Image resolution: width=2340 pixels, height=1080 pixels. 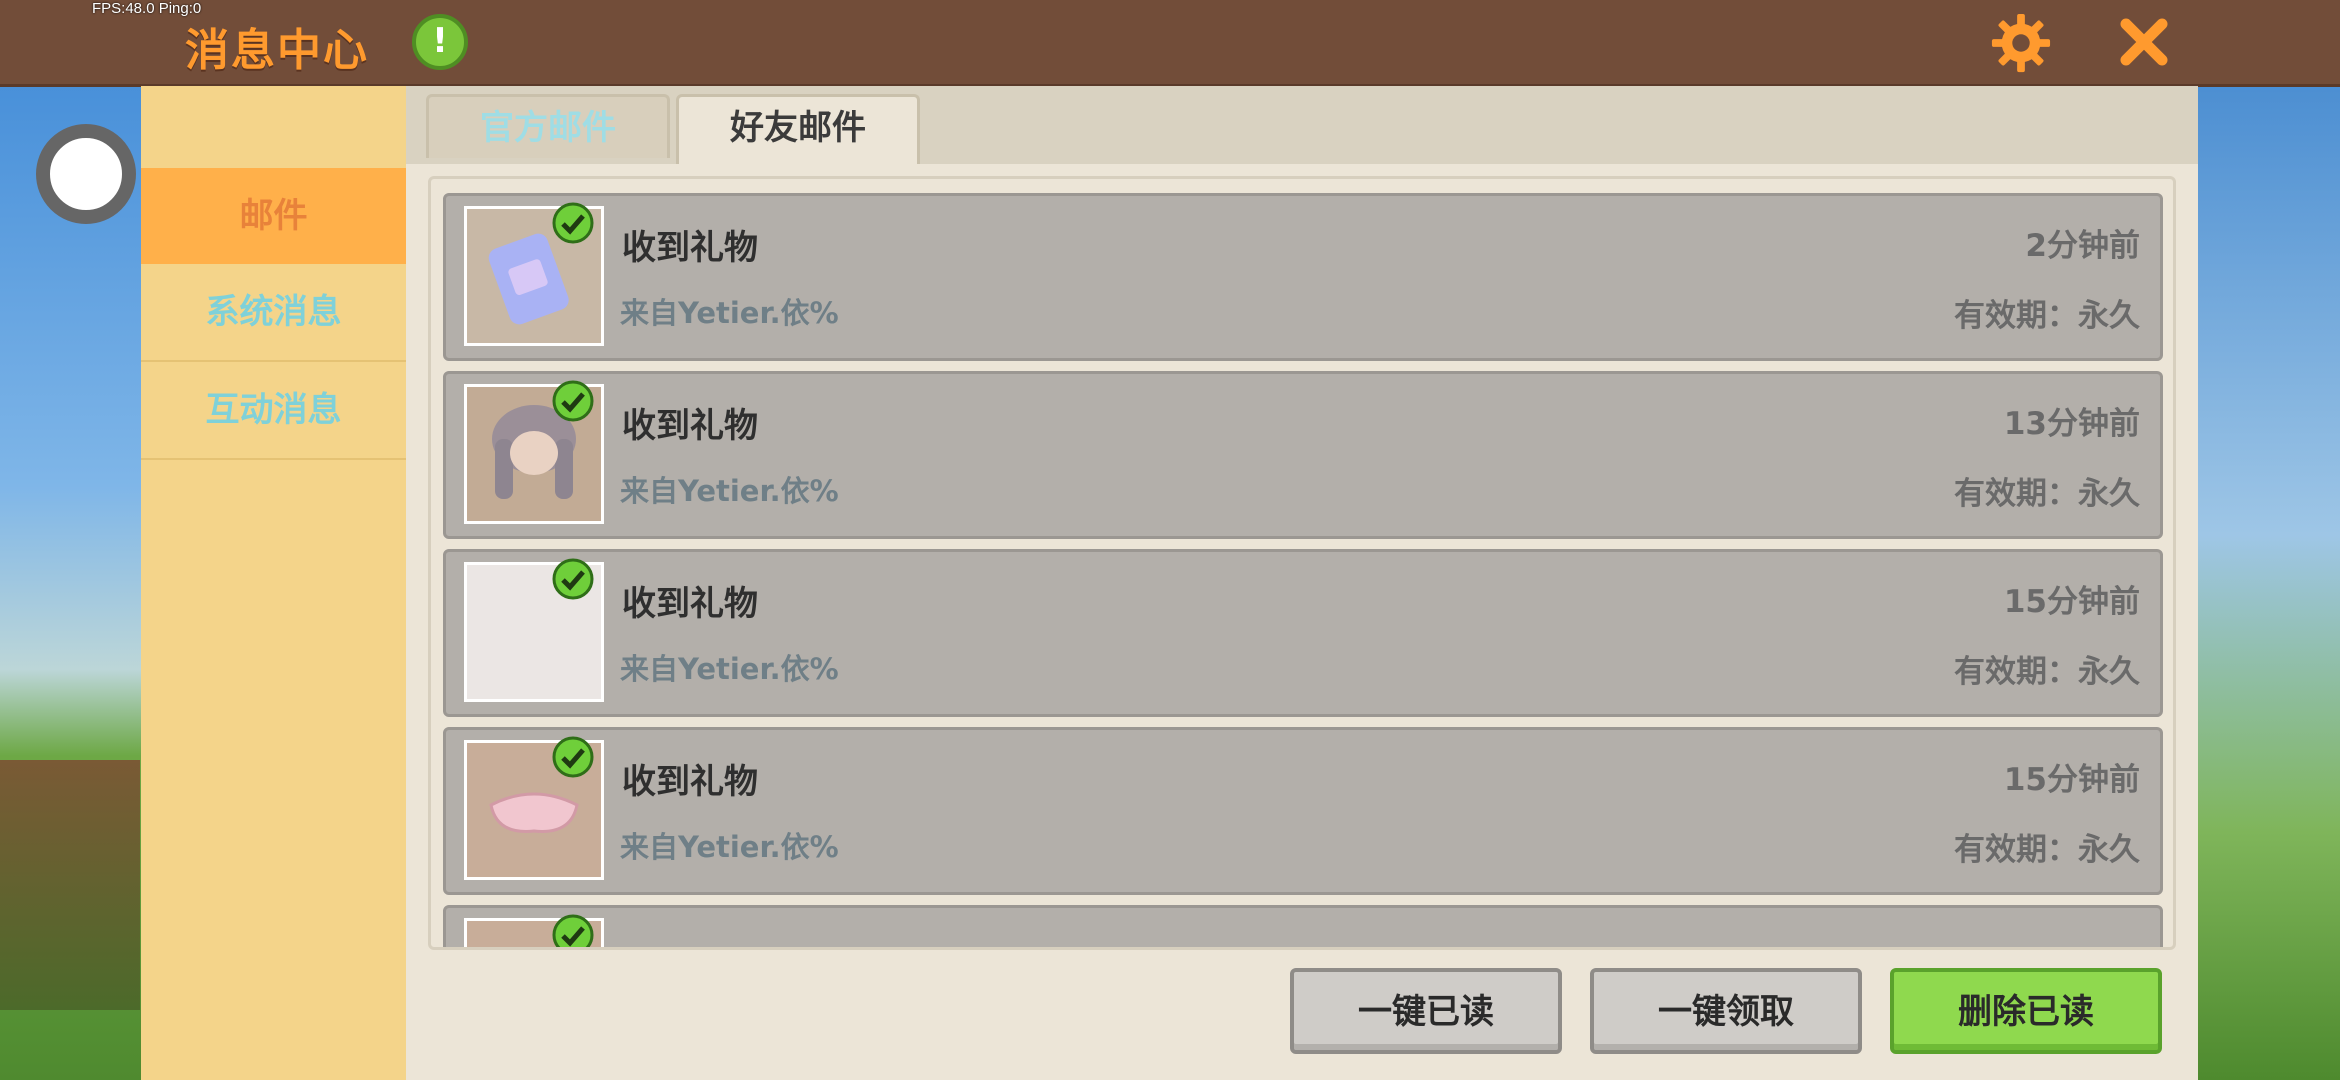 I want to click on tab-friend-mail: 好友邮件, so click(x=798, y=129).